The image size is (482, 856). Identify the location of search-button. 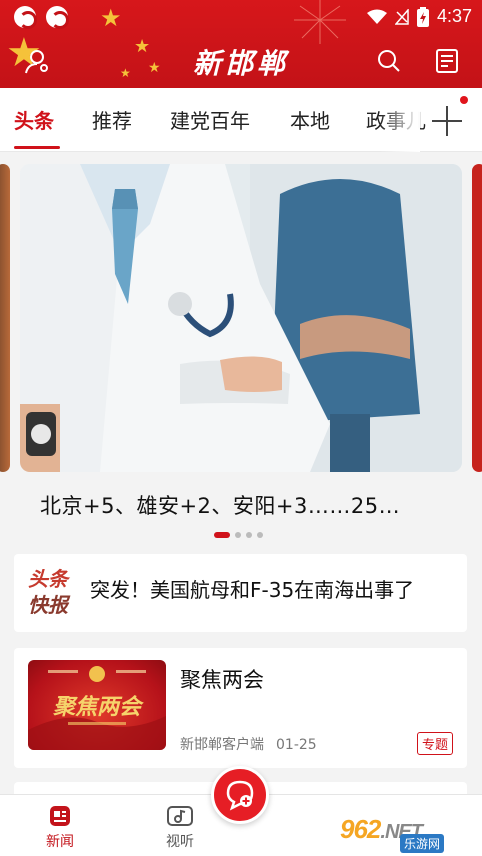
(389, 61).